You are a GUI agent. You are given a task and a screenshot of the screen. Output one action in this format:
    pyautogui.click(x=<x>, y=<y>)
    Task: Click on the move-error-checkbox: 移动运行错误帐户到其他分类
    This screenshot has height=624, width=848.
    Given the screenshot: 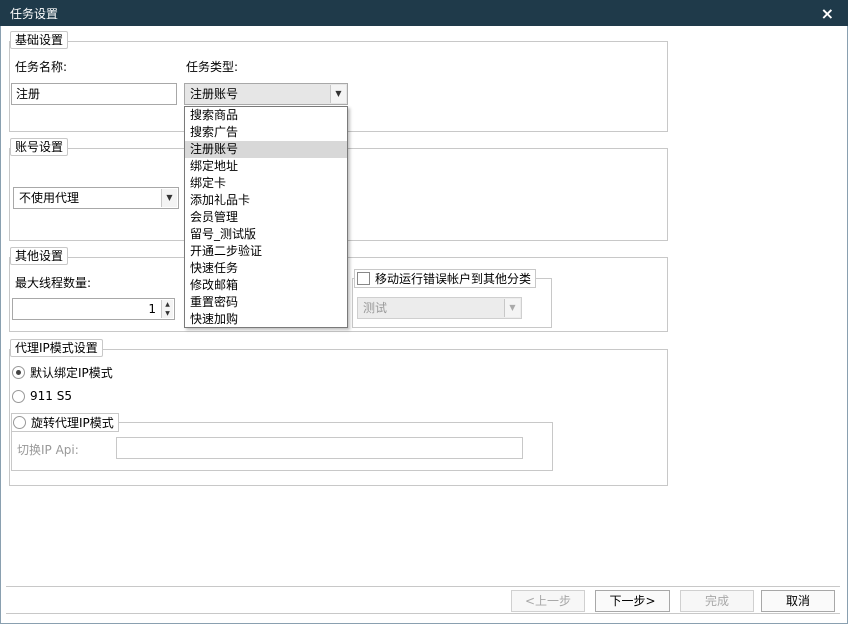 What is the action you would take?
    pyautogui.click(x=445, y=278)
    